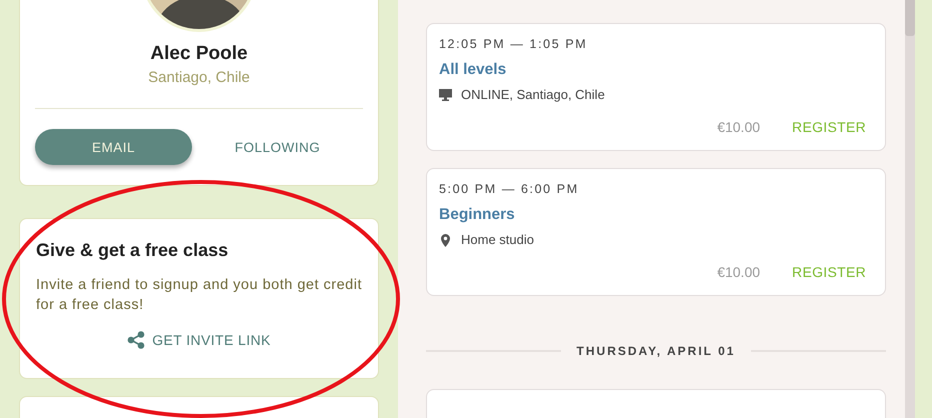  Describe the element at coordinates (445, 240) in the screenshot. I see `location-pin-icon` at that location.